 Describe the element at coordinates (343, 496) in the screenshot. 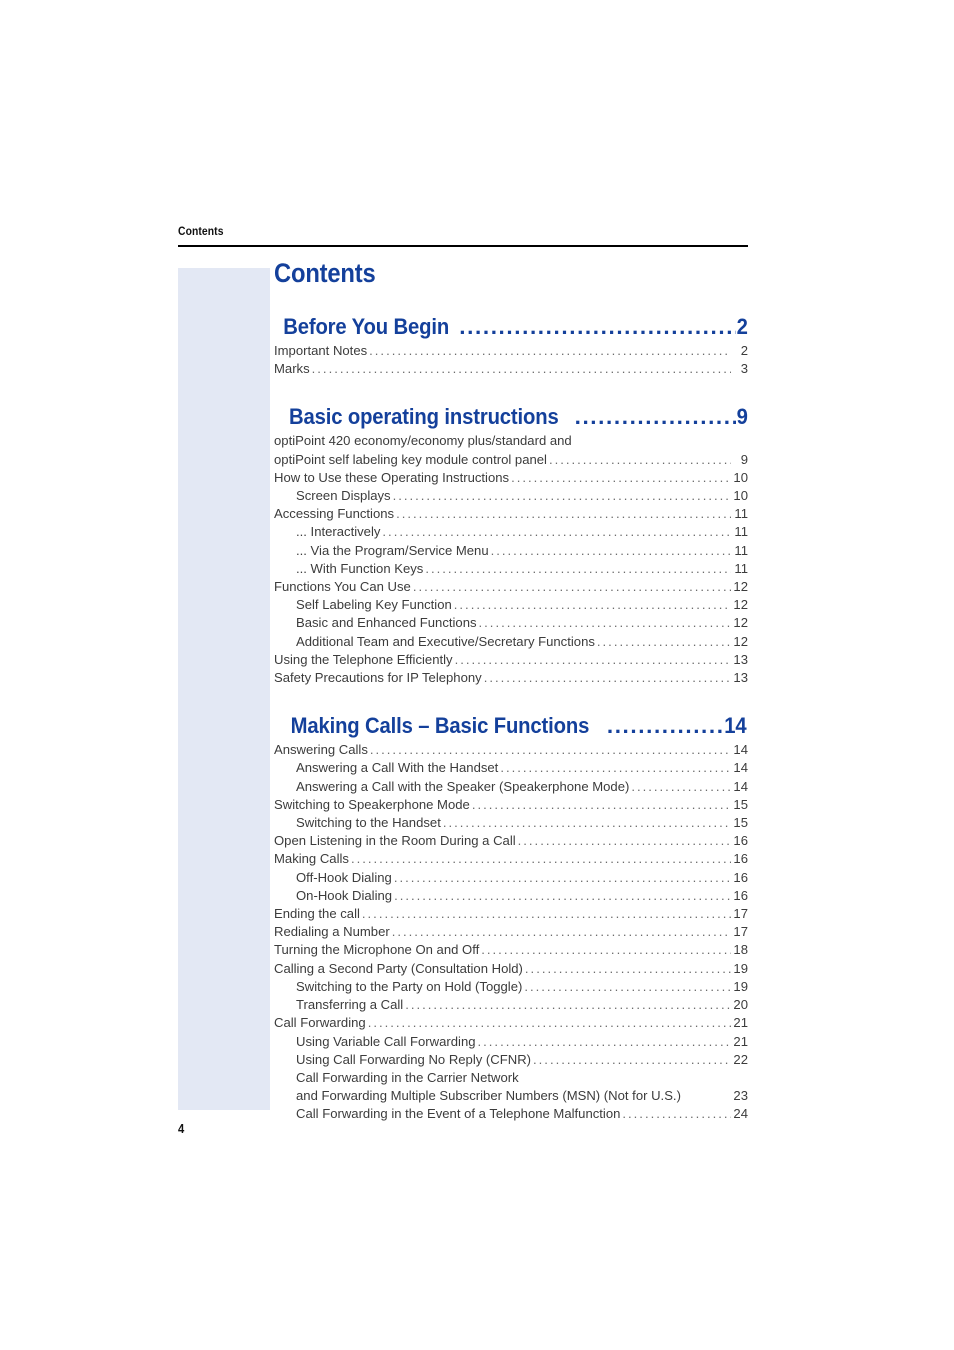

I see `toc-entry-label: Screen Displays` at that location.